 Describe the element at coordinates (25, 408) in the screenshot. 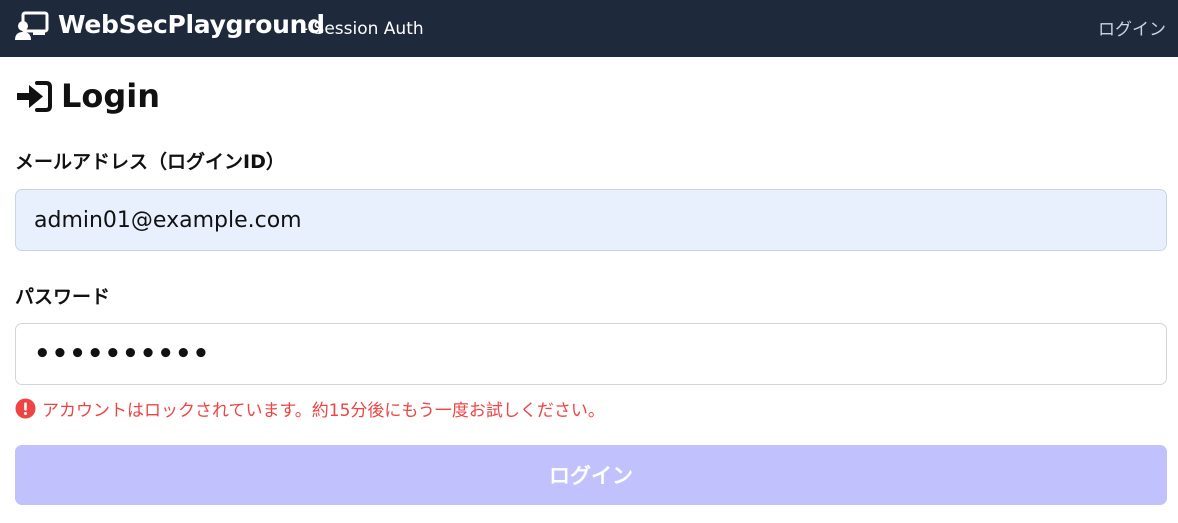

I see `exclamation-circle-icon` at that location.